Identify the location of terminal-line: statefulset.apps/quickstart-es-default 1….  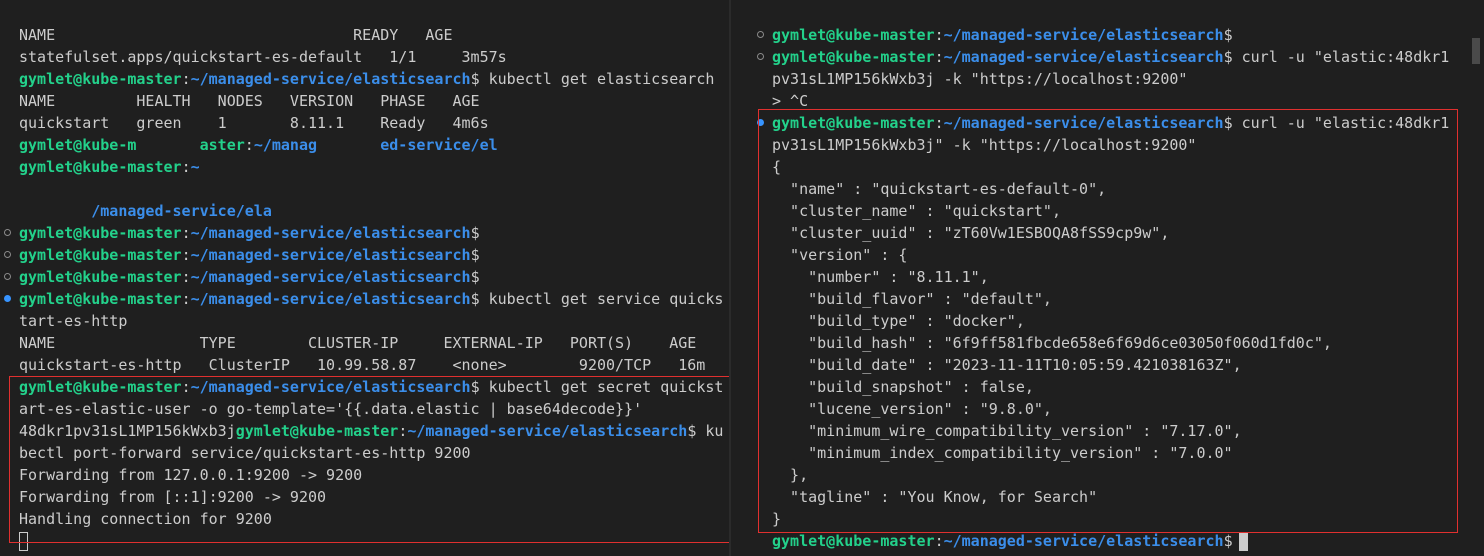
(263, 57).